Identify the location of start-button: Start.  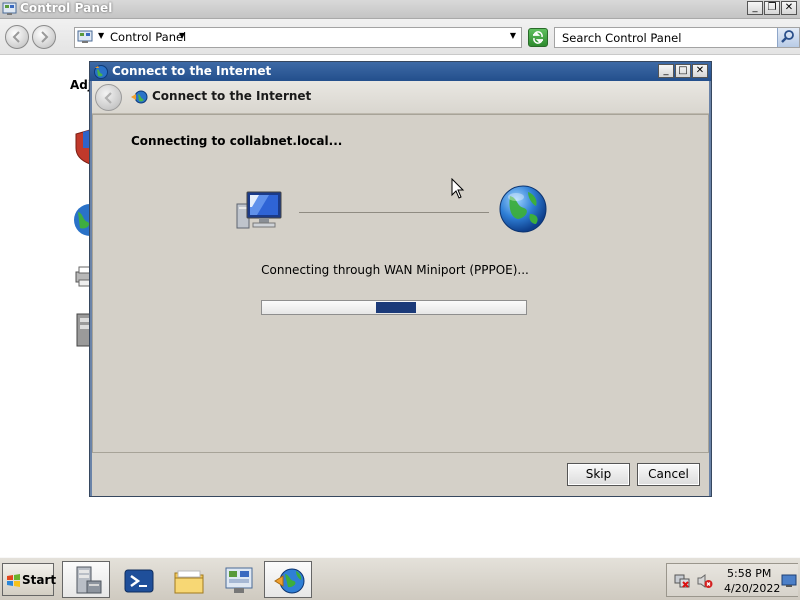
(29, 579).